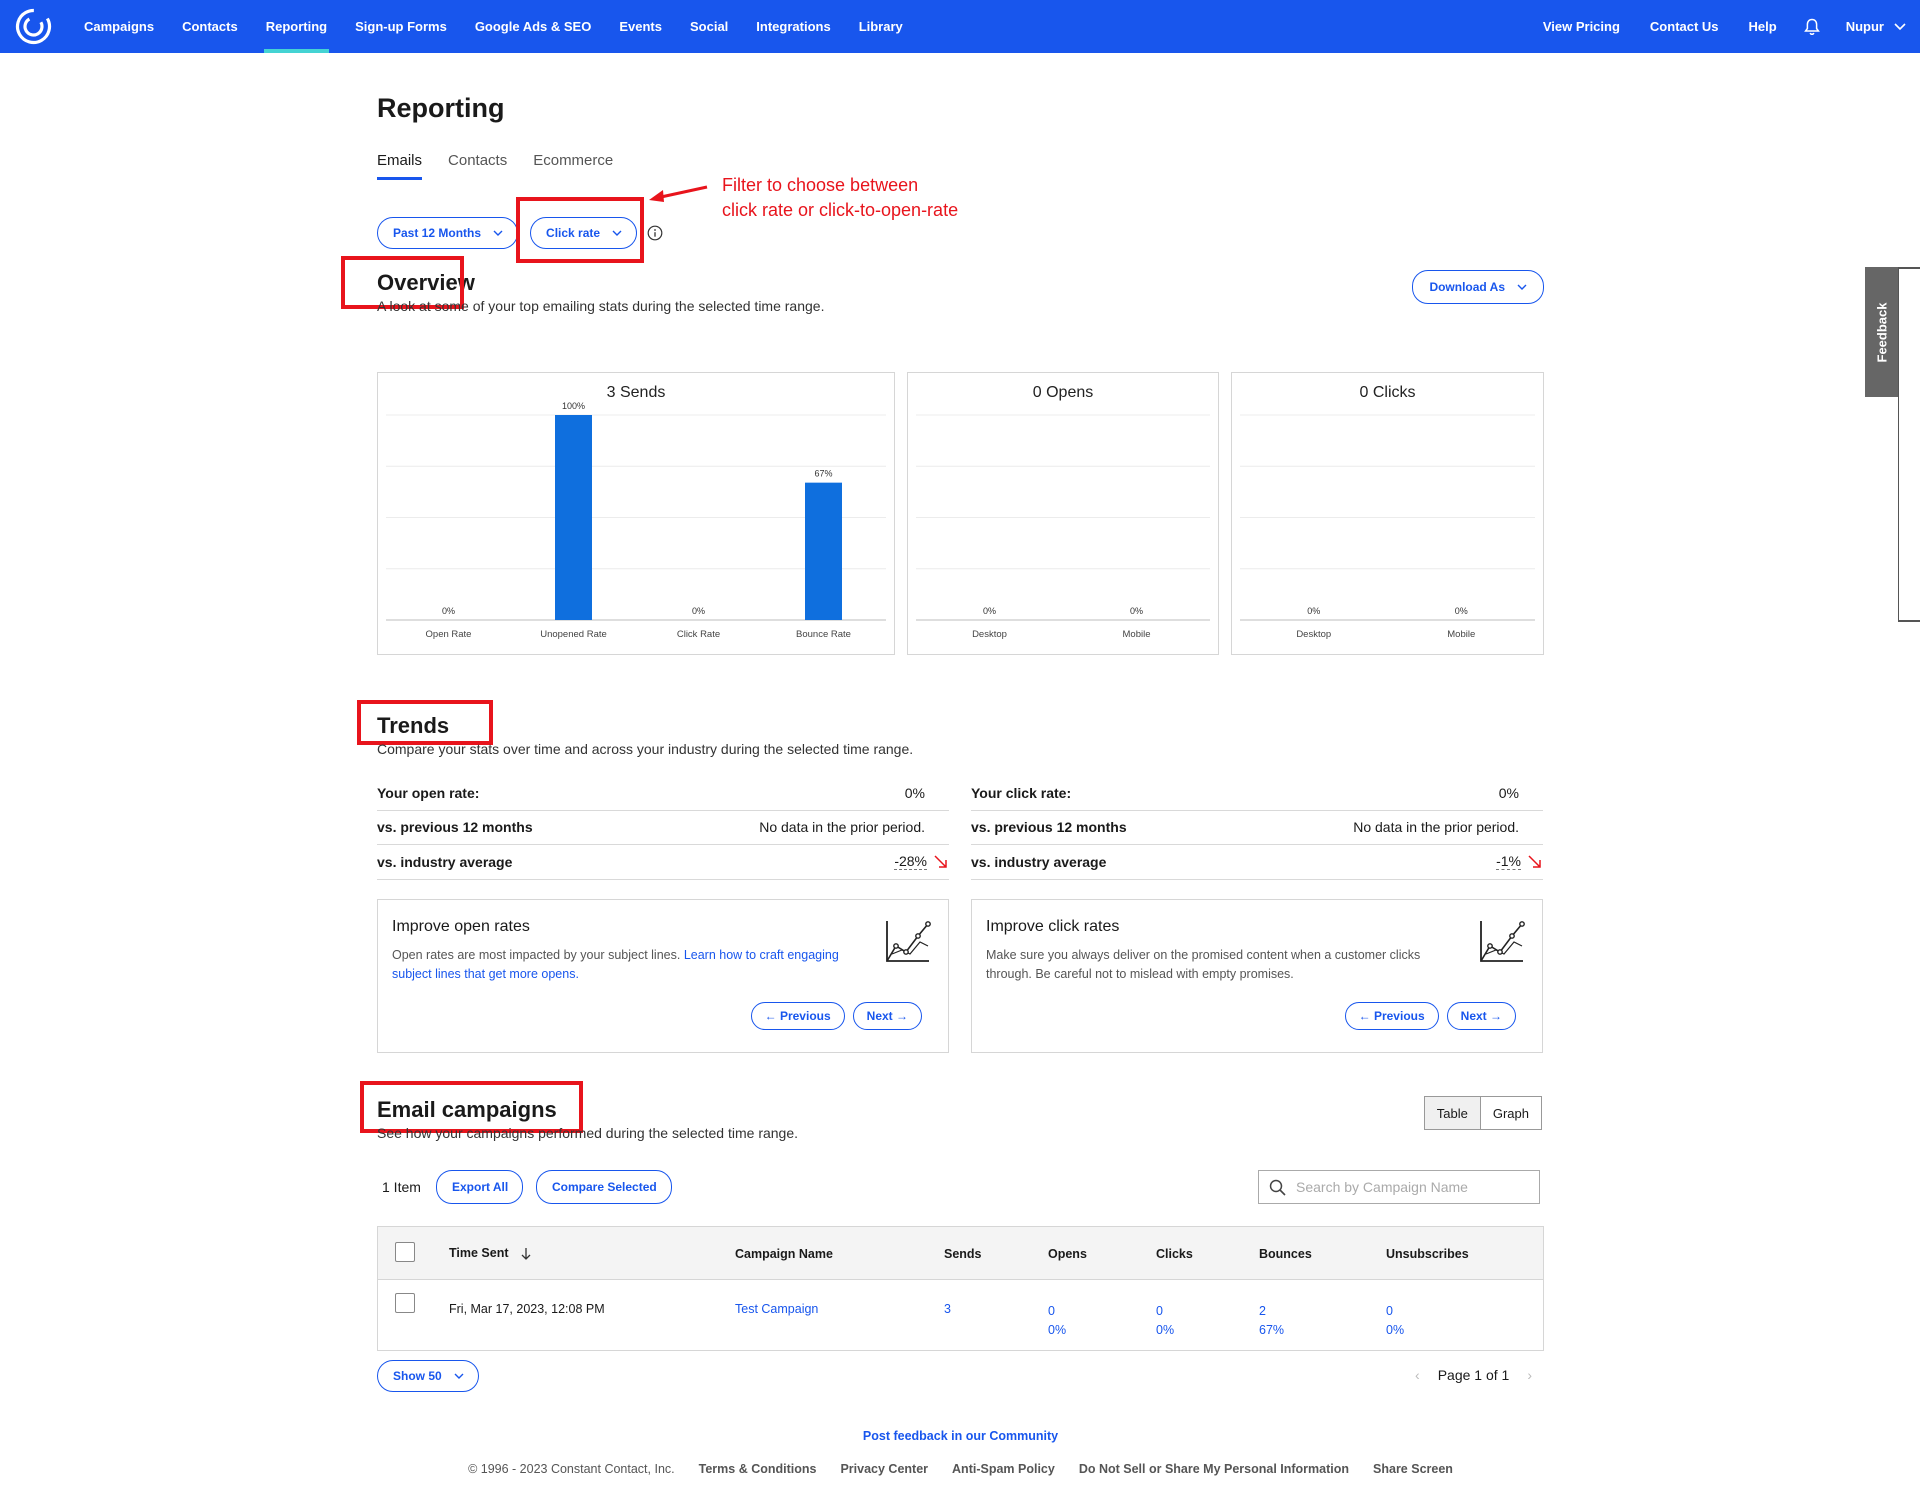  I want to click on click-rate-industry-row: vs. industry average -1%, so click(1257, 862).